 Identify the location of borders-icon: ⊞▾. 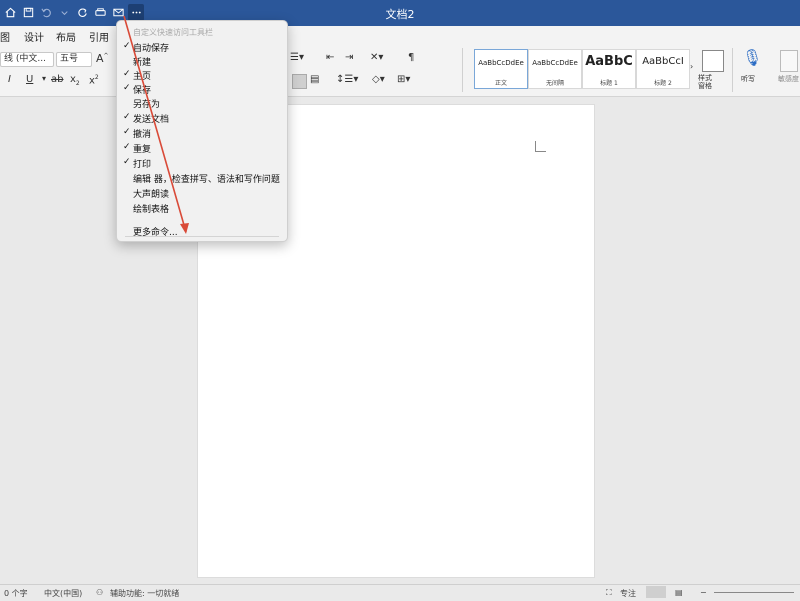
(403, 79).